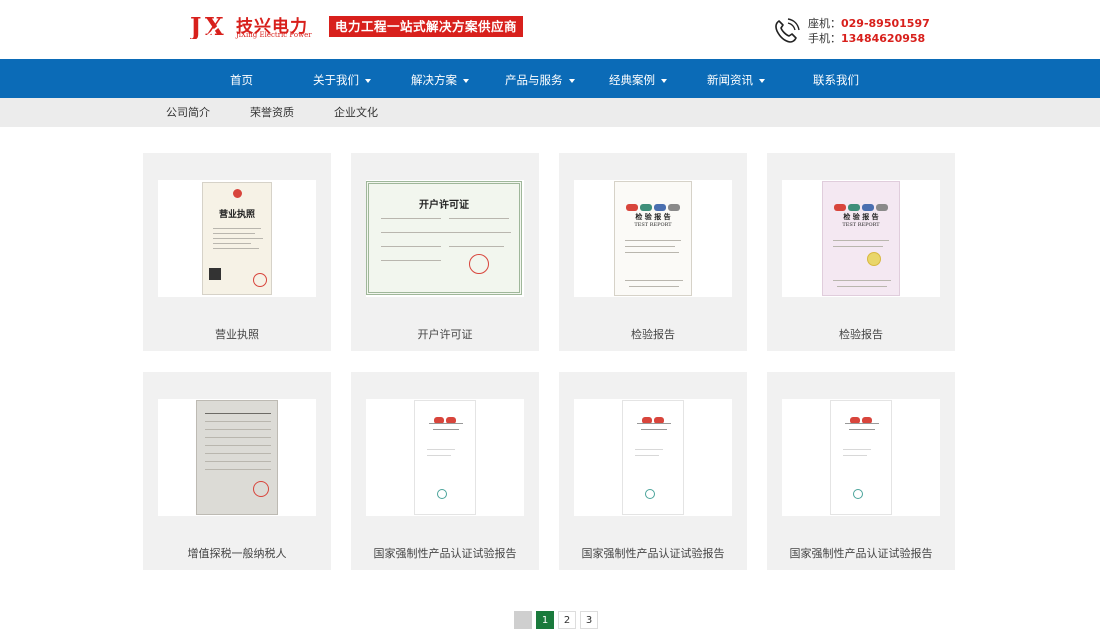 The height and width of the screenshot is (630, 1100). What do you see at coordinates (444, 205) in the screenshot?
I see `doc-title: 开户许可证` at bounding box center [444, 205].